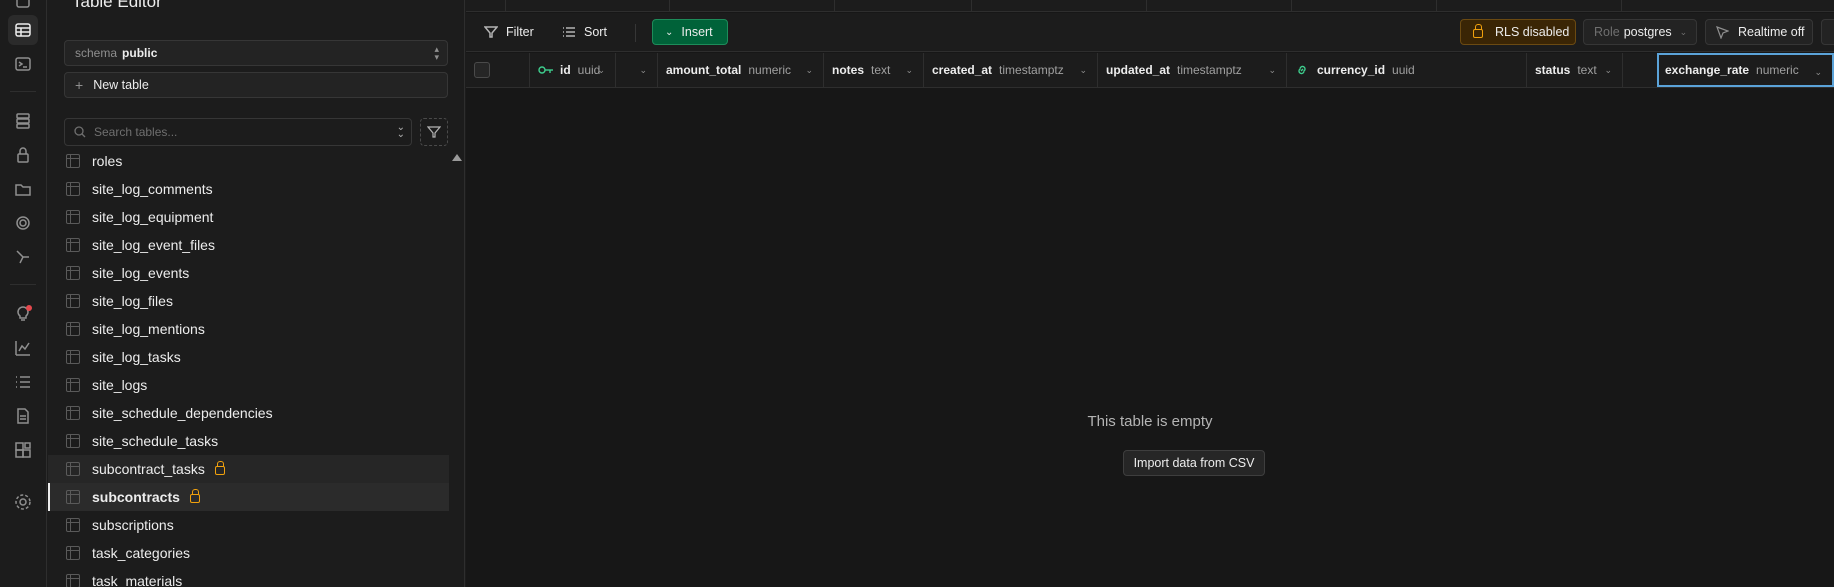 The height and width of the screenshot is (587, 1834). Describe the element at coordinates (1011, 70) in the screenshot. I see `column-header-created-at: created_at timestamptz ⌄` at that location.